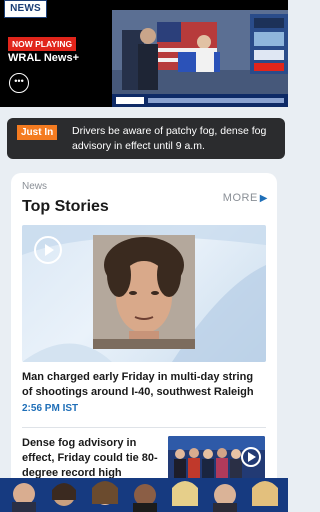  I want to click on mugshot-photo, so click(144, 292).